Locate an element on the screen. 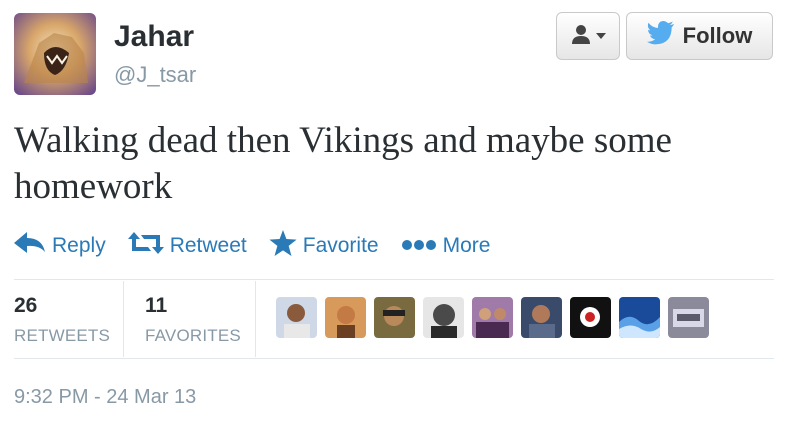 The height and width of the screenshot is (428, 787). favorite-button: Favorite is located at coordinates (324, 246).